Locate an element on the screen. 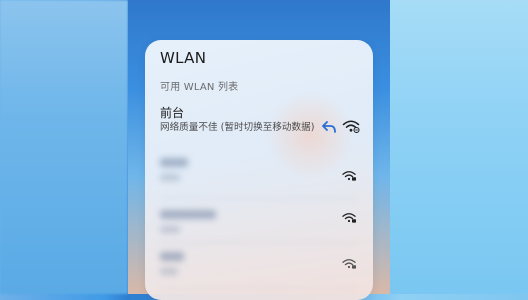 This screenshot has height=300, width=528. available-networks-label: 可用 WLAN 列表 is located at coordinates (199, 87).